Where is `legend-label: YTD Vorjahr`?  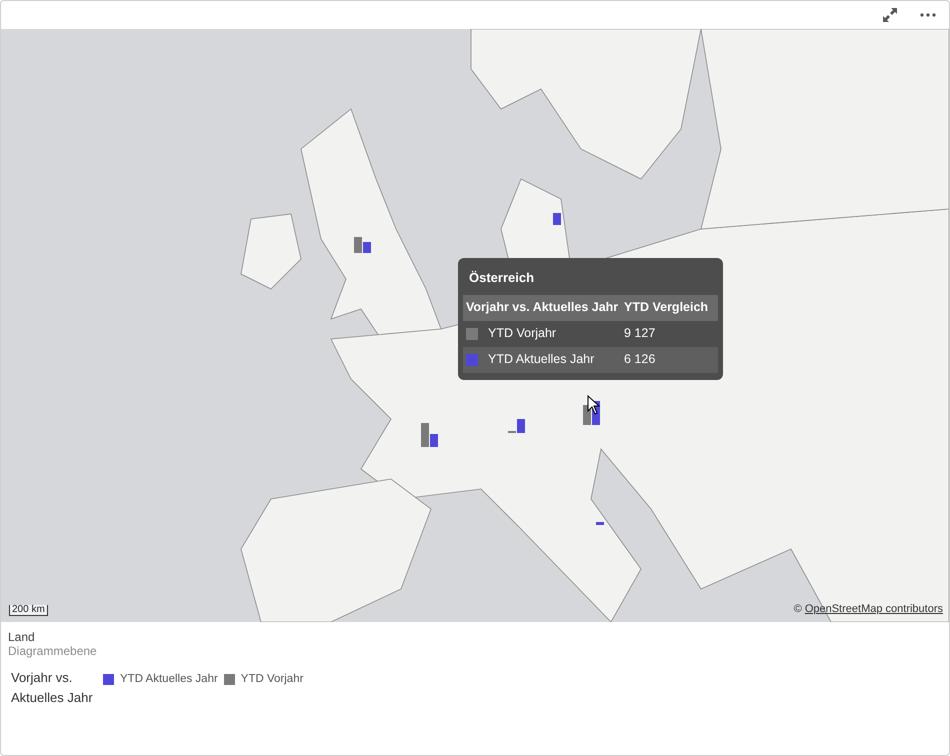
legend-label: YTD Vorjahr is located at coordinates (272, 679).